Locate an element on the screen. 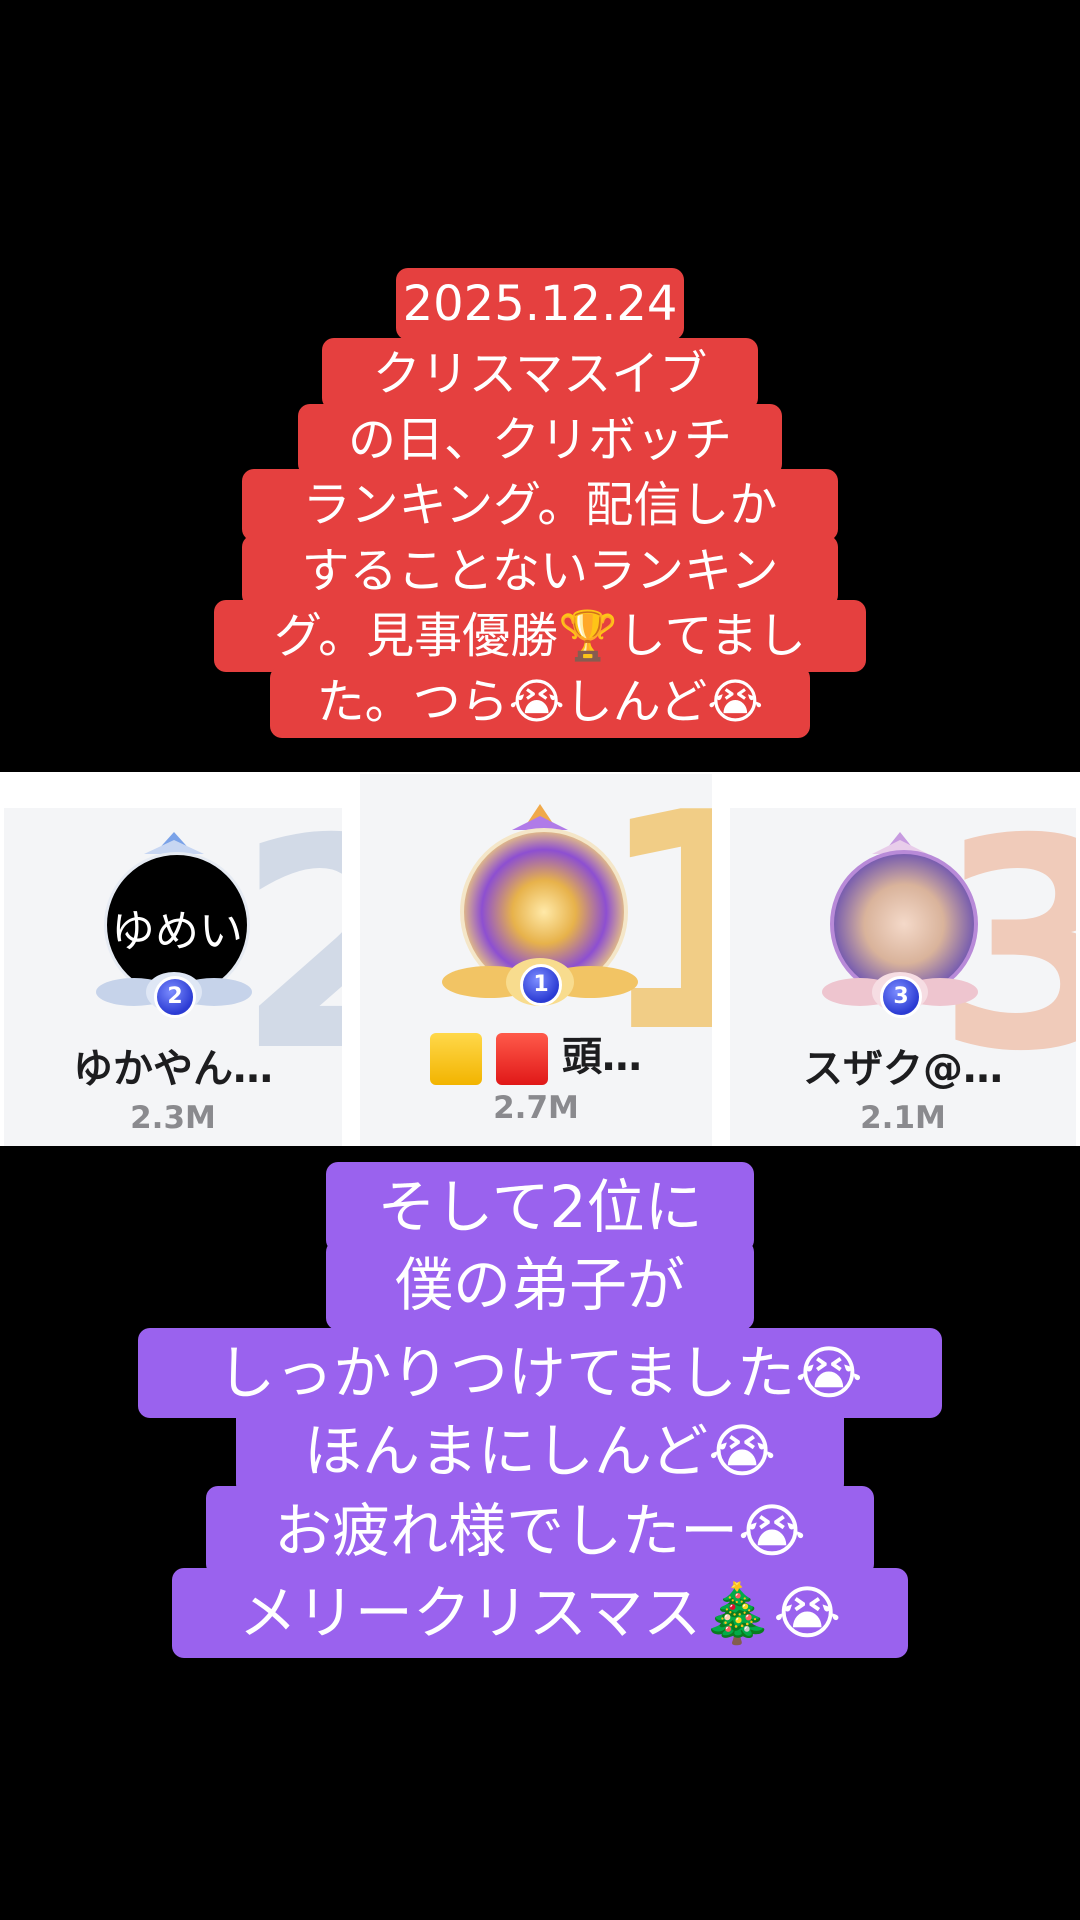 The width and height of the screenshot is (1080, 1920). yellow-square-icon is located at coordinates (456, 1059).